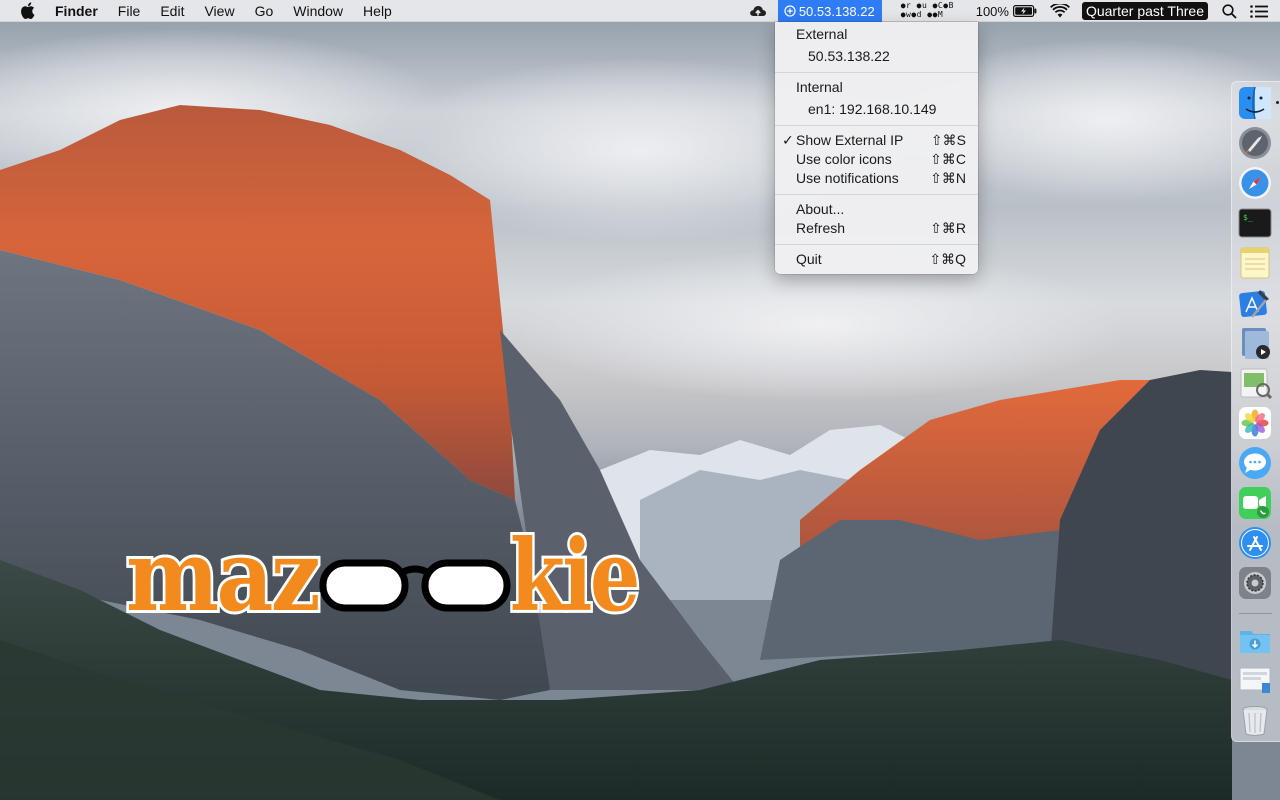  Describe the element at coordinates (948, 178) in the screenshot. I see `menu-item-shortcut: ⇧⌘N` at that location.